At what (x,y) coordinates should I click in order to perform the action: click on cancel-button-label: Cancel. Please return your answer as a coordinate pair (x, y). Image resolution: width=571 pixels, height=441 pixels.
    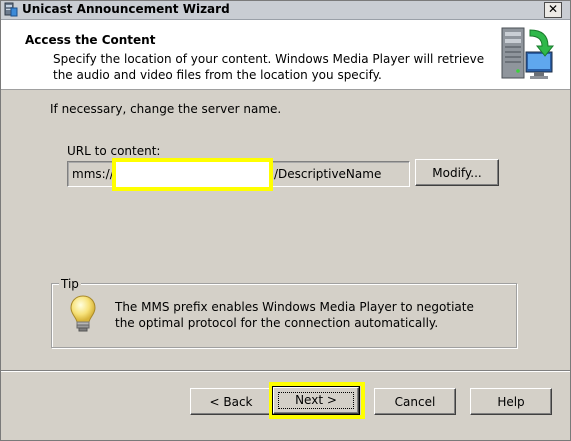
    Looking at the image, I should click on (415, 402).